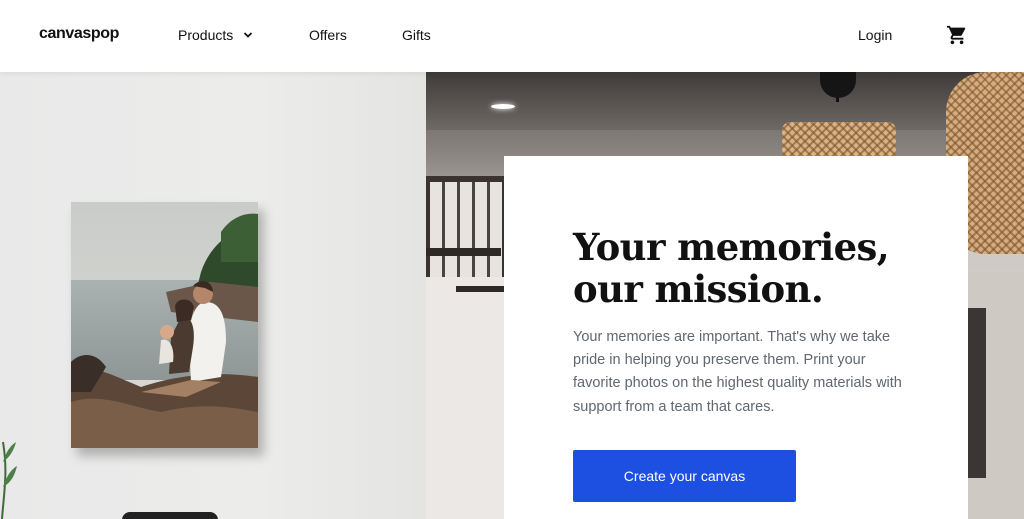 The image size is (1024, 519). I want to click on chair, so click(170, 515).